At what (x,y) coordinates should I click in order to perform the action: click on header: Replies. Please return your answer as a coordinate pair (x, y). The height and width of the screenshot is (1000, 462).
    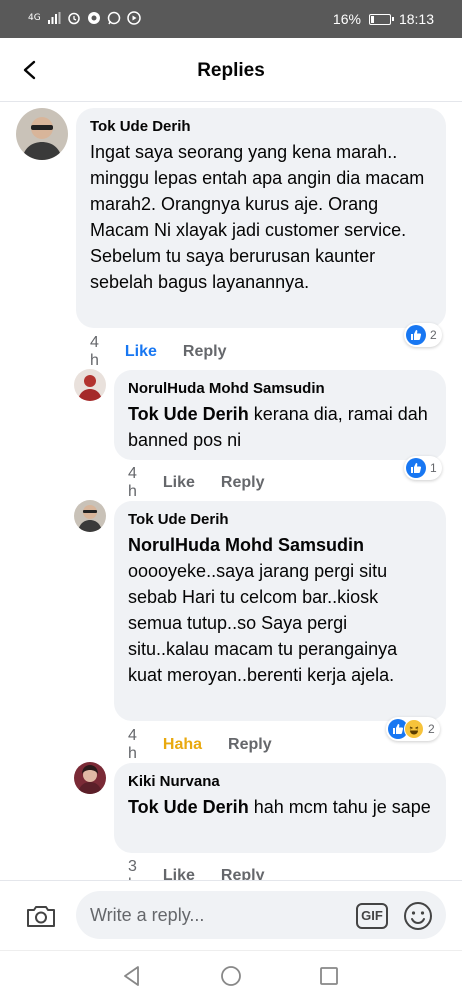
    Looking at the image, I should click on (231, 70).